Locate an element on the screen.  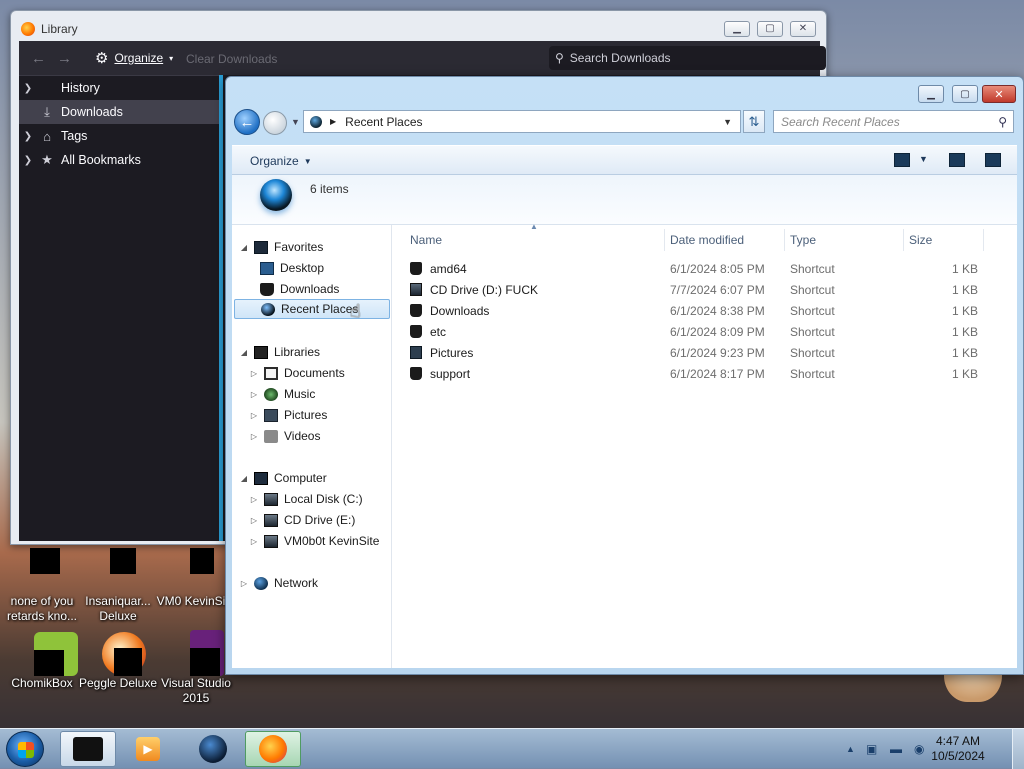
file-date: 6/1/2024 9:23 PM is located at coordinates (717, 353).